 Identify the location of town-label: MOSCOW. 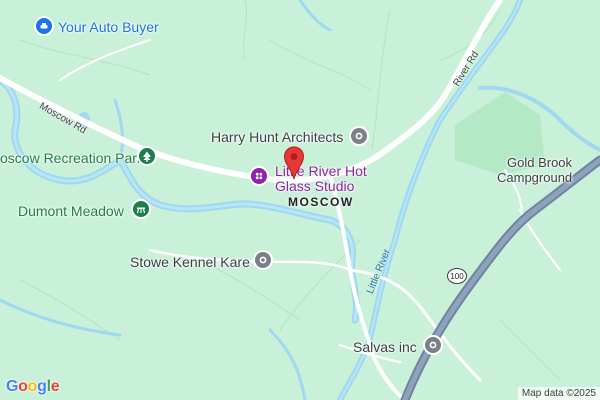
(321, 202).